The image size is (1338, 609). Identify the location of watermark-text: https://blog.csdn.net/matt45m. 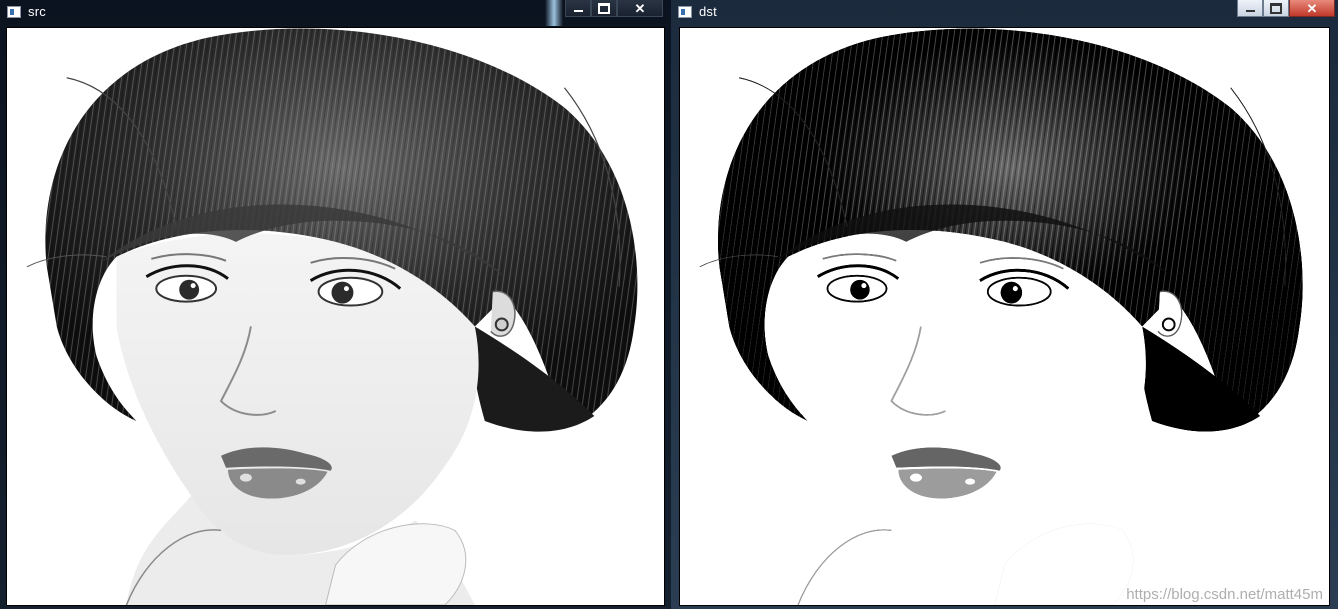
(1224, 594).